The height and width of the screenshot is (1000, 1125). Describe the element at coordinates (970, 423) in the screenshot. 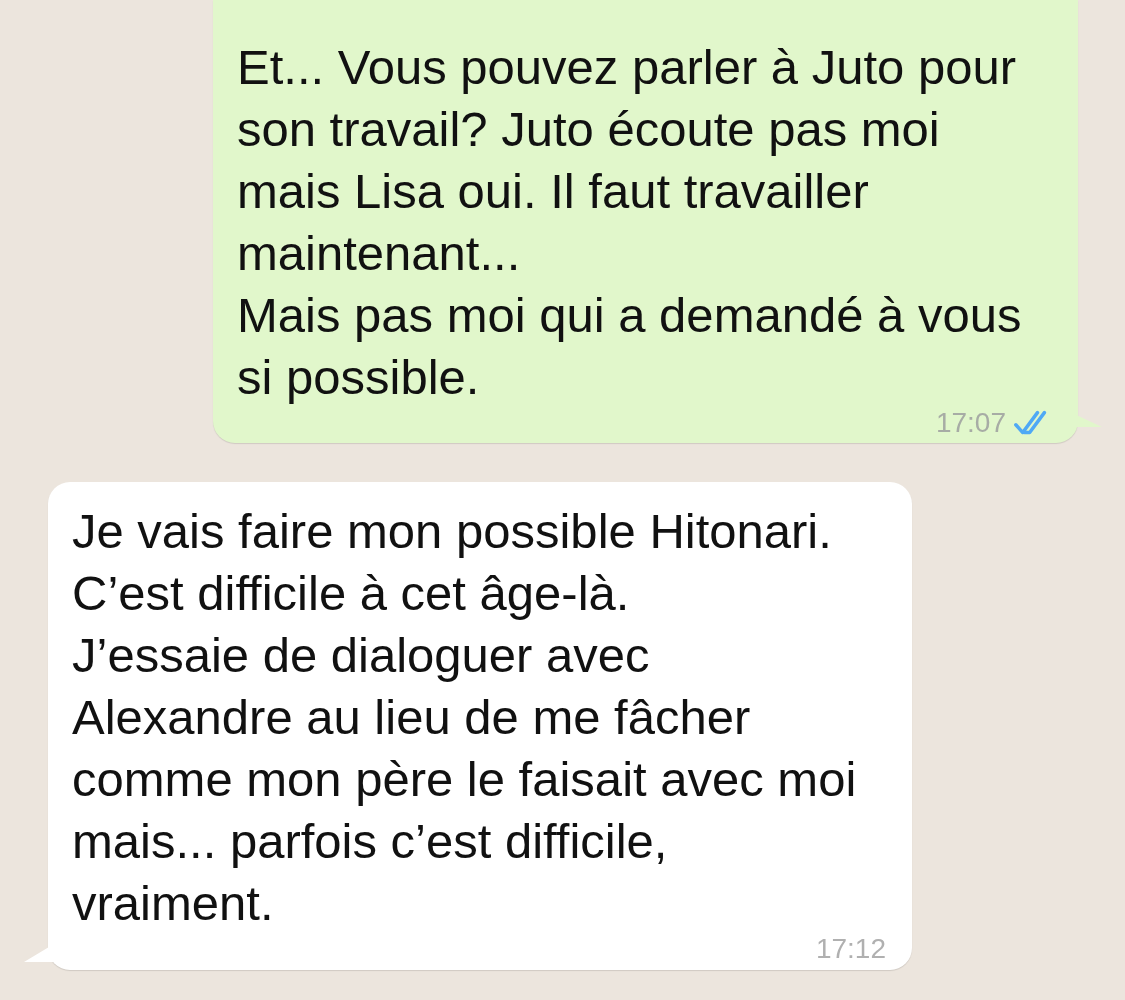

I see `message-time: 17:07` at that location.